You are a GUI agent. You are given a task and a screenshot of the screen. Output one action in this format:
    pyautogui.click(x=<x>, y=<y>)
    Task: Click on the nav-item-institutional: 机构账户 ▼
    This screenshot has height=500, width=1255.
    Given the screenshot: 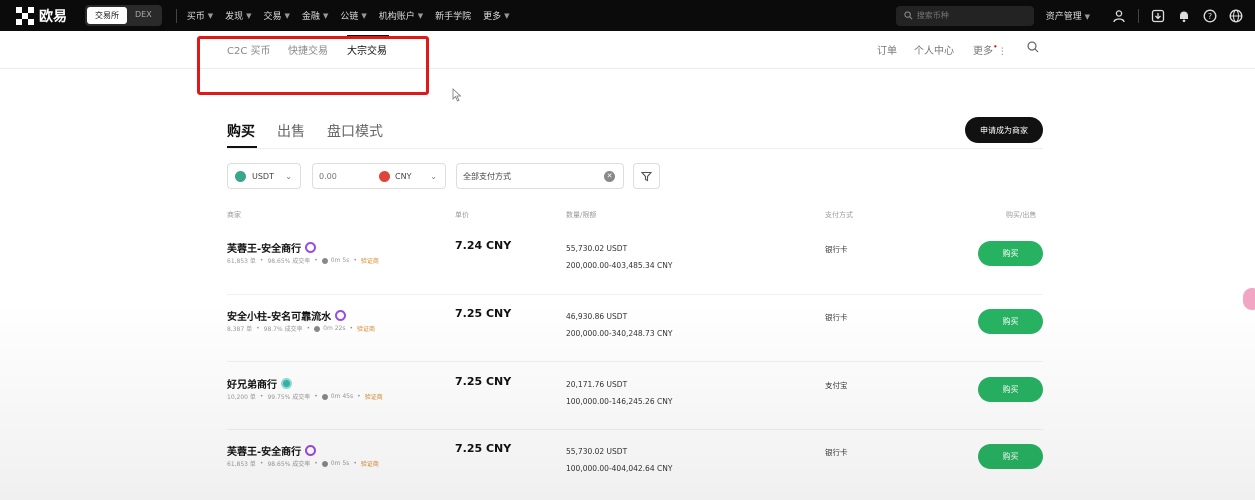 What is the action you would take?
    pyautogui.click(x=401, y=16)
    